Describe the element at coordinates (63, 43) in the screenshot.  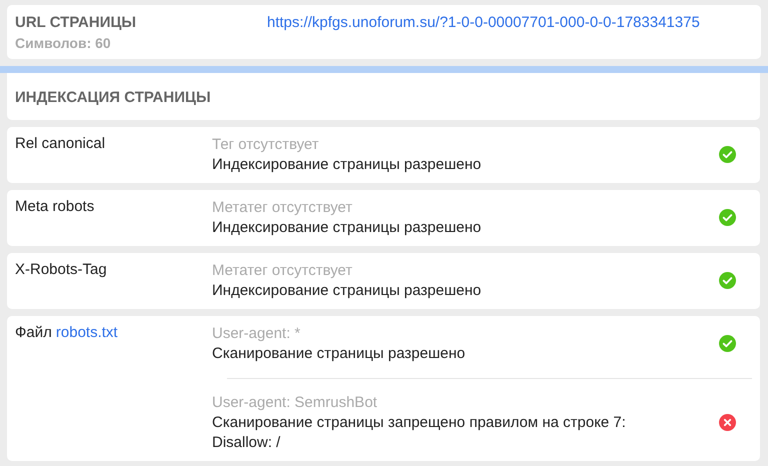
I see `character-count: Символов: 60` at that location.